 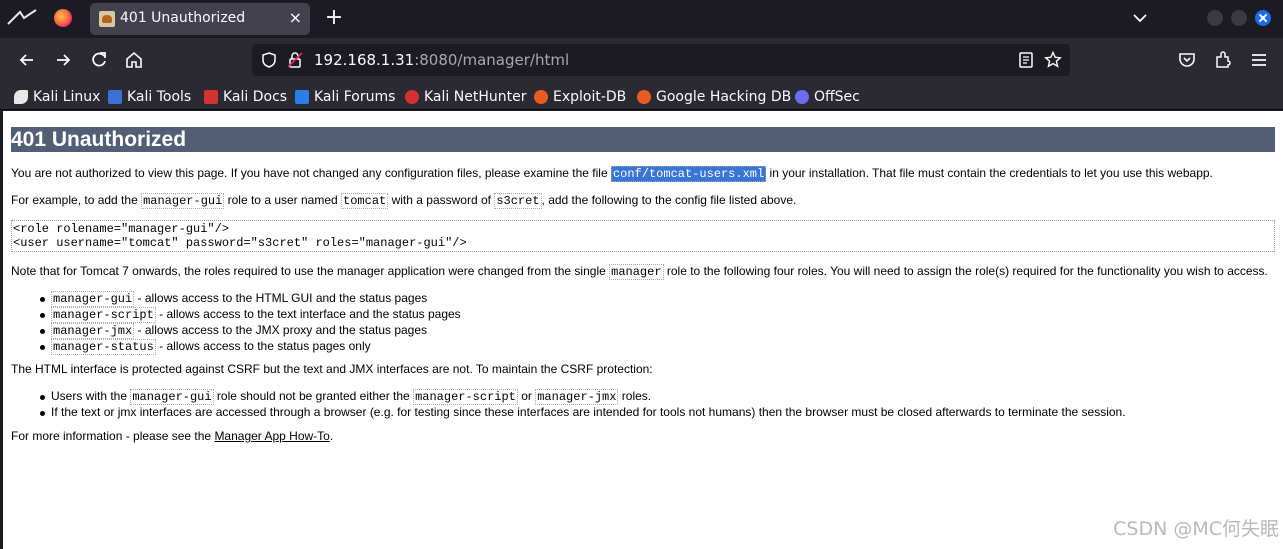 I want to click on bookmark-kali-linux: Kali Linux, so click(x=57, y=97).